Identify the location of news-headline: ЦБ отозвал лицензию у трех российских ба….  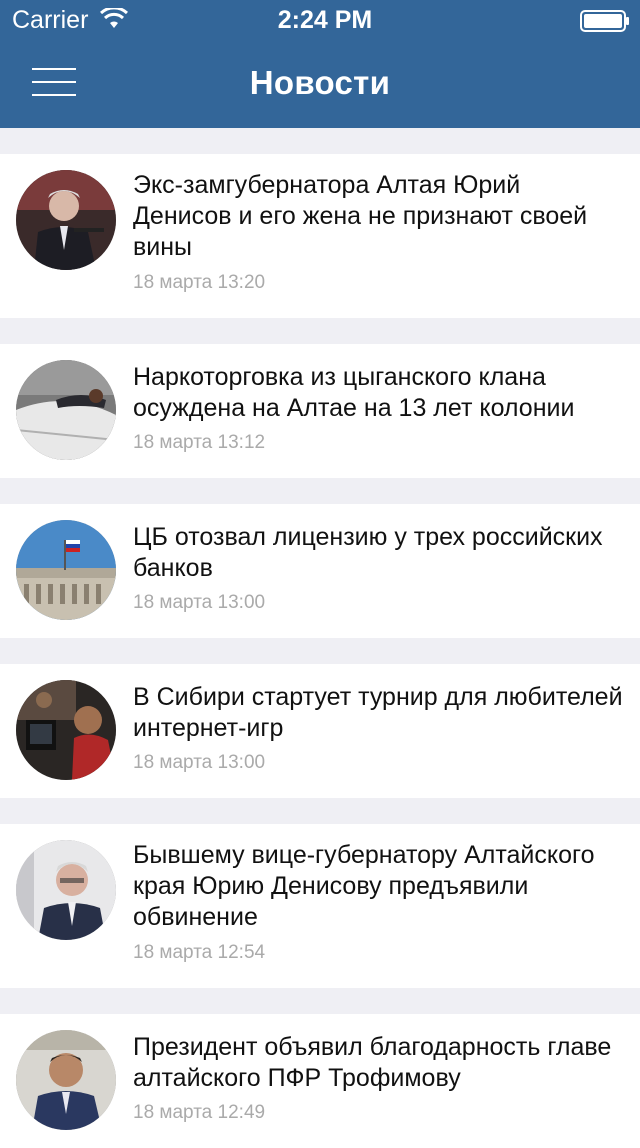
(368, 552).